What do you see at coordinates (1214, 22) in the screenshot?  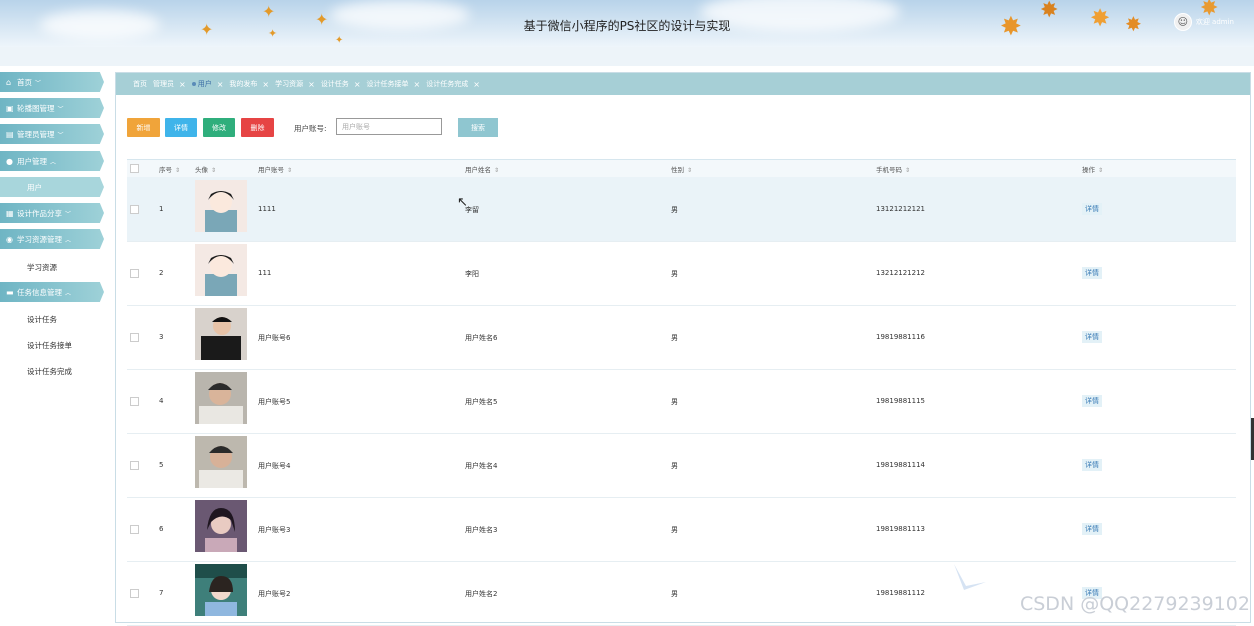 I see `welcome-text: 欢迎 admin` at bounding box center [1214, 22].